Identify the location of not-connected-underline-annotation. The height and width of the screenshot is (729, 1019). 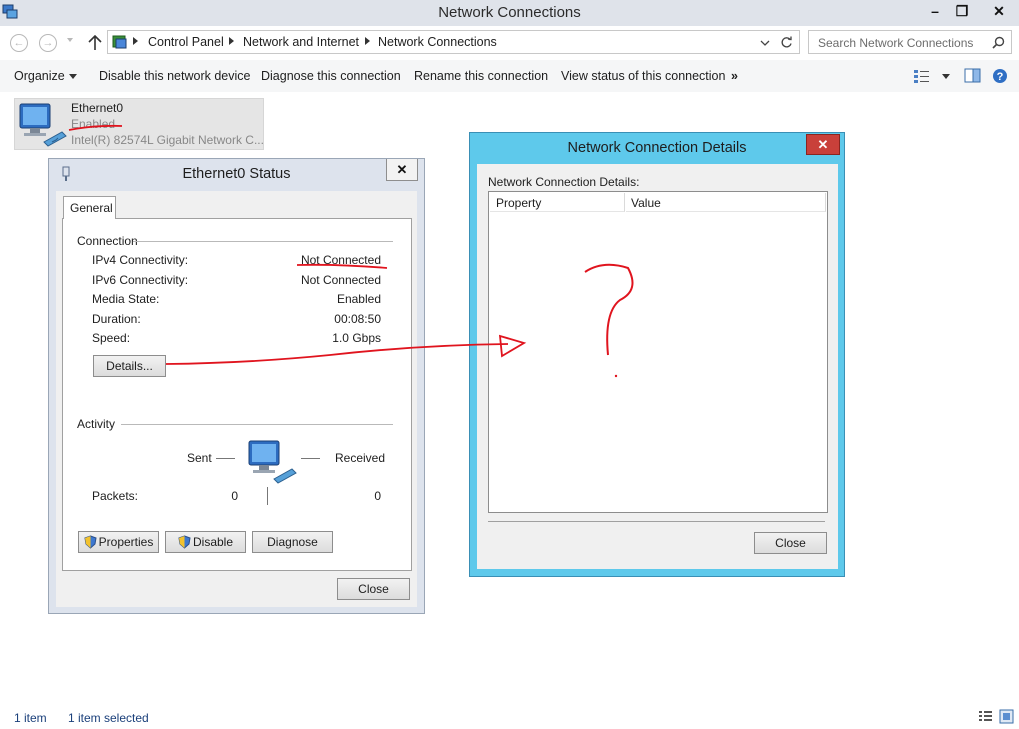
(342, 266).